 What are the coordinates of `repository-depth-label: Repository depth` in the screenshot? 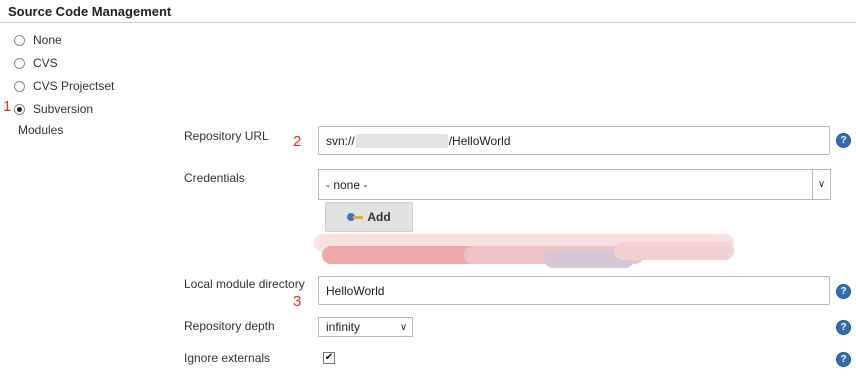 It's located at (229, 326).